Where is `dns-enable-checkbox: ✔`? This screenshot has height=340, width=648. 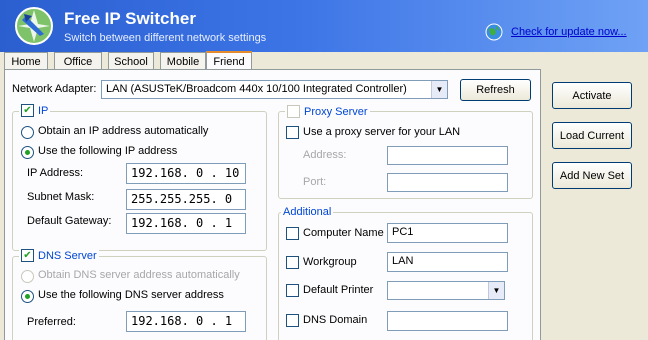
dns-enable-checkbox: ✔ is located at coordinates (27, 255).